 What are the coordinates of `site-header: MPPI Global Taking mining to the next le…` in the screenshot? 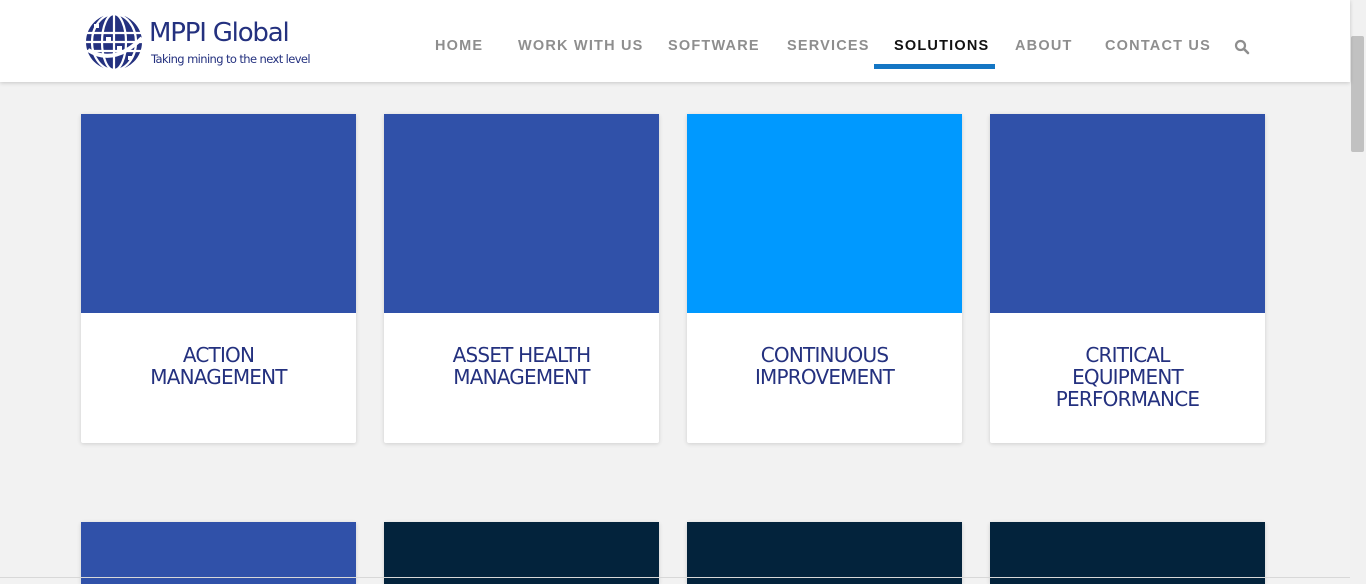 It's located at (675, 41).